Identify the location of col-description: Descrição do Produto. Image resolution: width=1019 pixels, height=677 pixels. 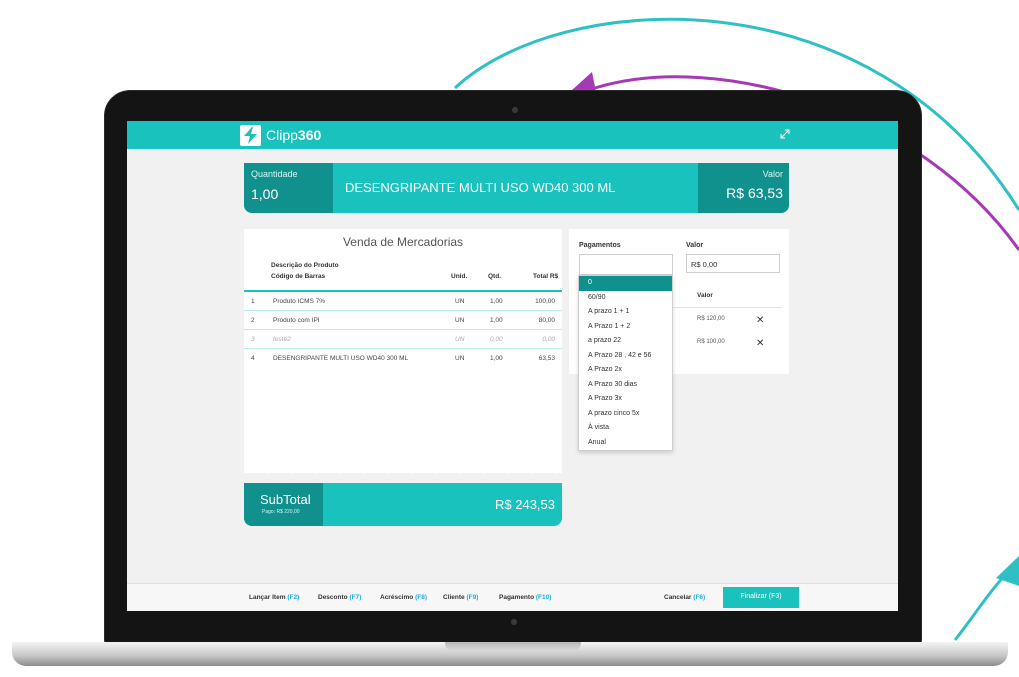
(305, 265).